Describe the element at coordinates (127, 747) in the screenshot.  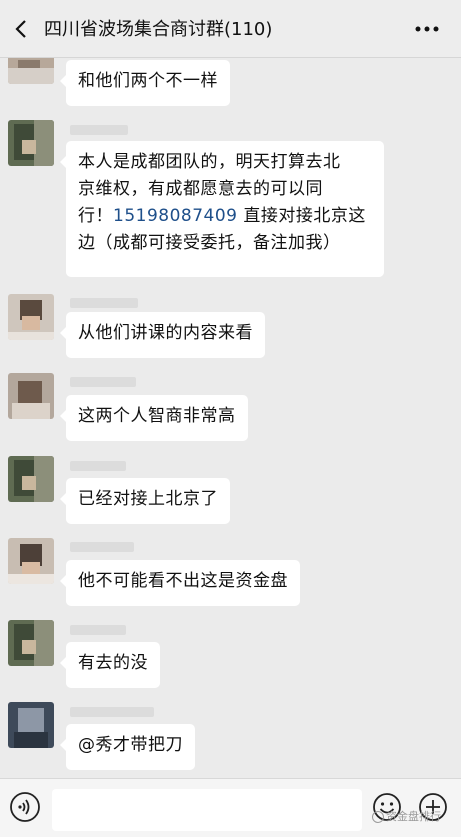
I see `message-bubble: @秀才带把刀` at that location.